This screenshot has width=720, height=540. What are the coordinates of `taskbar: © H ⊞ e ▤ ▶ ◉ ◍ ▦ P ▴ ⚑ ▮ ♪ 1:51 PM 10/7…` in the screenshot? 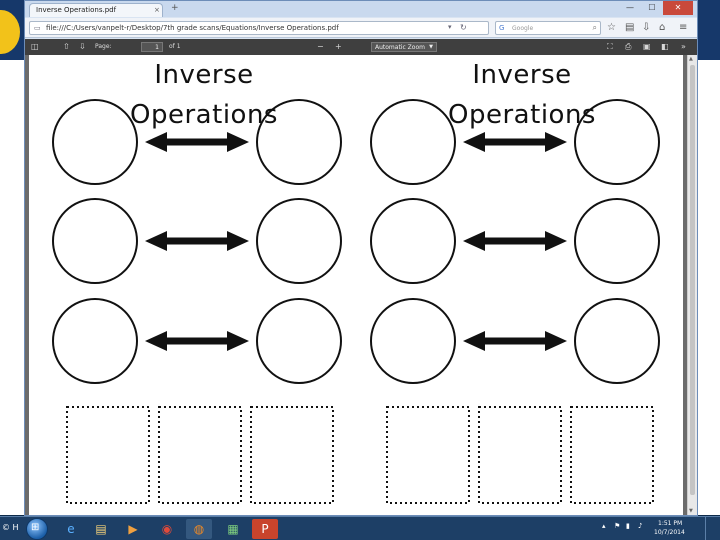 It's located at (360, 528).